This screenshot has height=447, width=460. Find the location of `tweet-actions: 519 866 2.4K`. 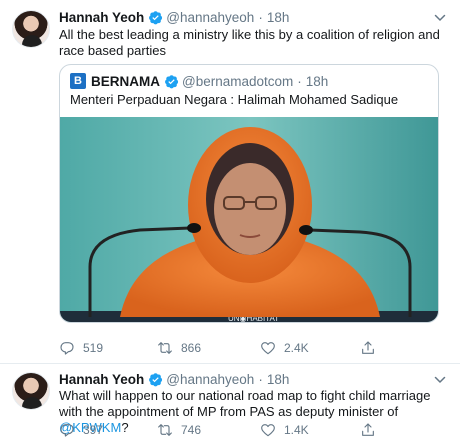

tweet-actions: 519 866 2.4K is located at coordinates (229, 348).